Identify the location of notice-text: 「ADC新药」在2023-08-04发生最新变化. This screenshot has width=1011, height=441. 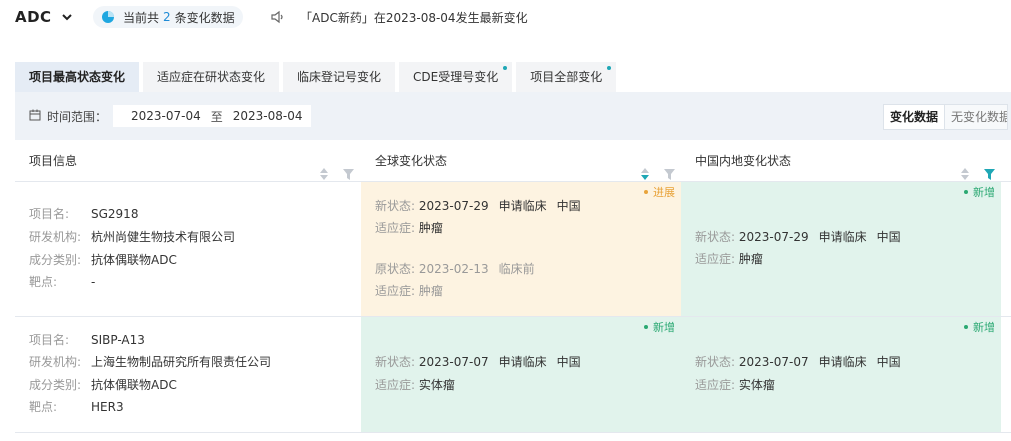
(414, 18).